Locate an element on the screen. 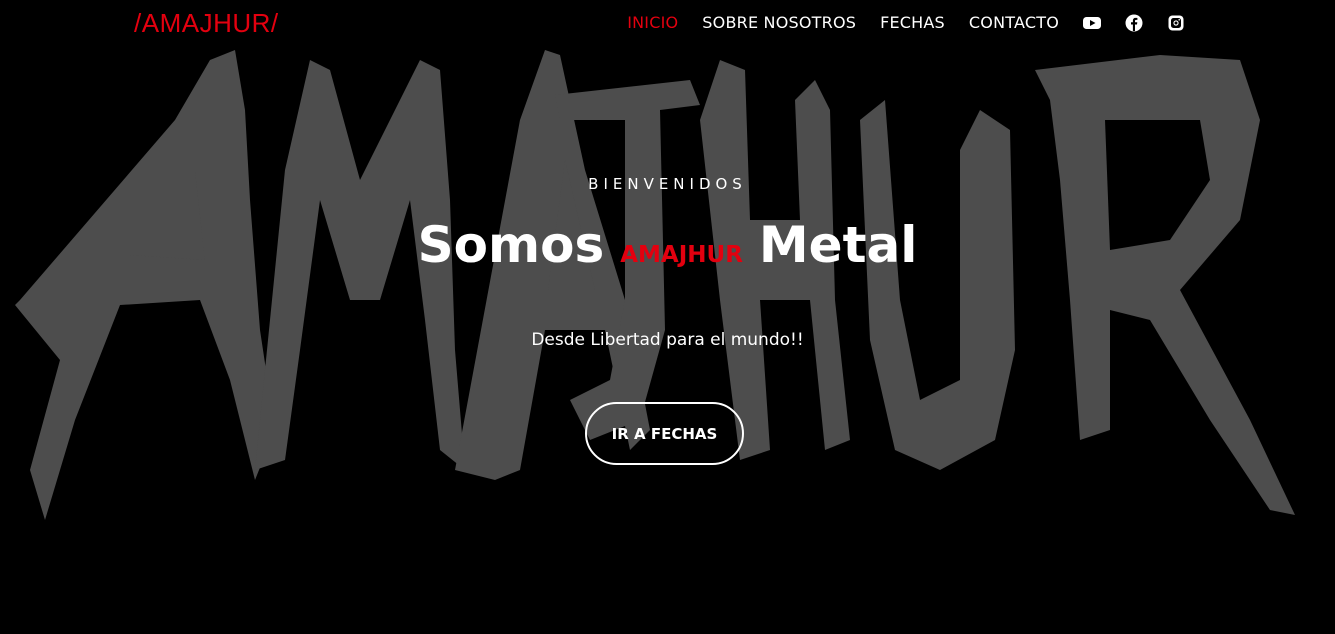 The image size is (1335, 634). nav-link-fechas: FECHAS is located at coordinates (912, 22).